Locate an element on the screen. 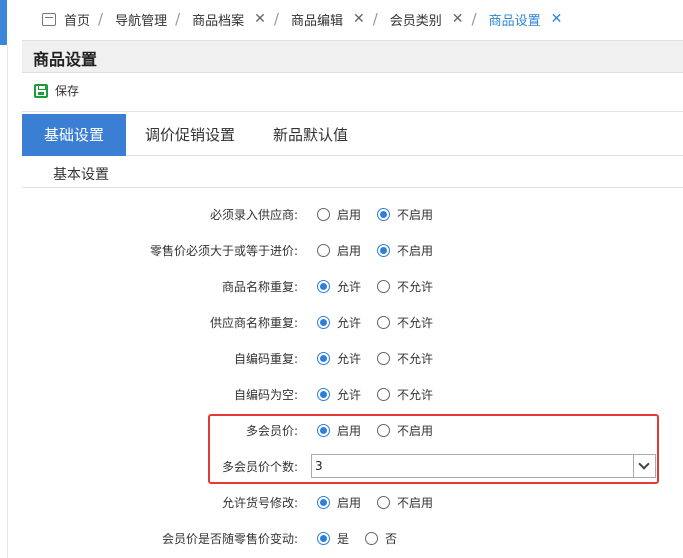 This screenshot has width=683, height=558. section-header: 基本设置 is located at coordinates (352, 172).